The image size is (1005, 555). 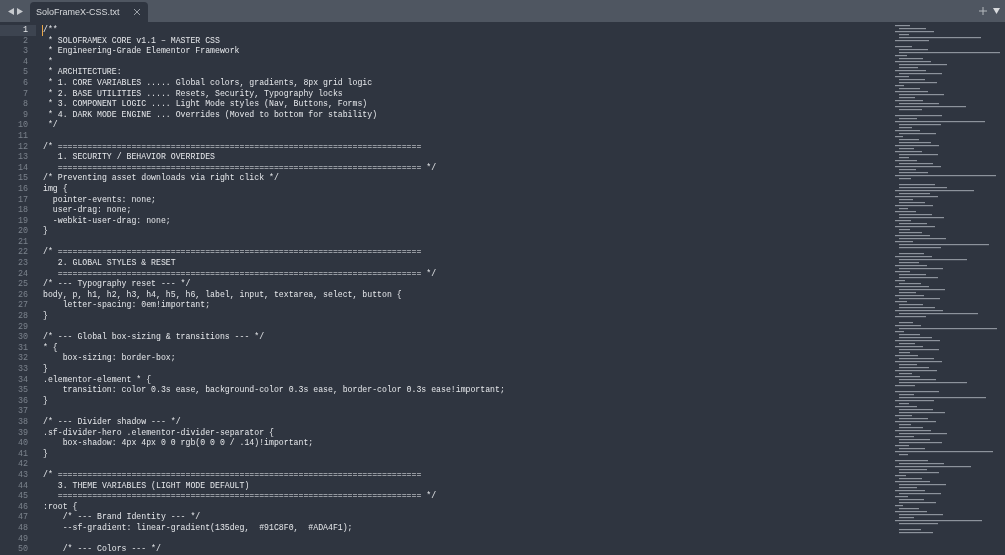 I want to click on code-line: *, so click(x=49, y=61).